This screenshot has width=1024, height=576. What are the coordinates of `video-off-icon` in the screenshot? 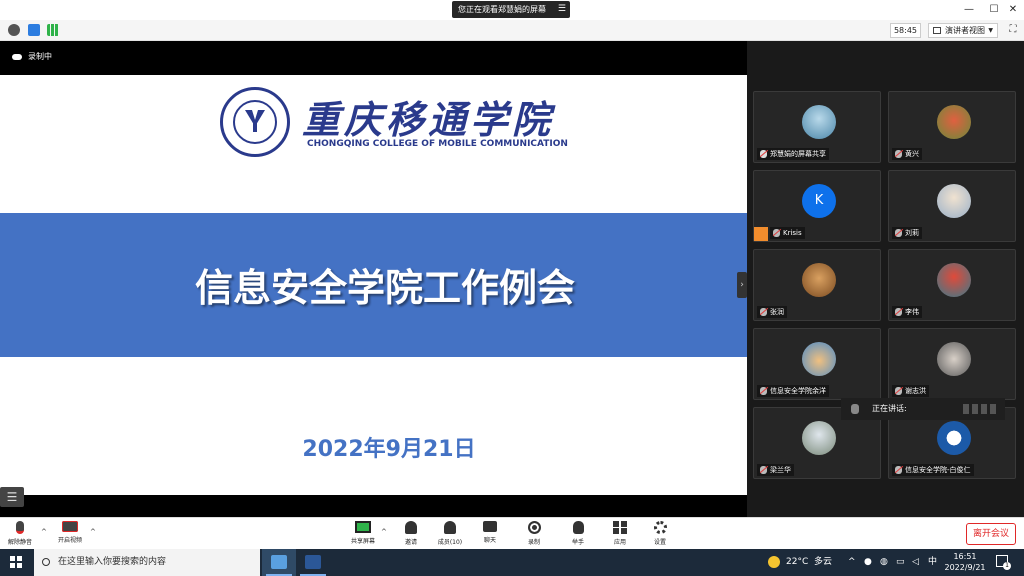 It's located at (70, 526).